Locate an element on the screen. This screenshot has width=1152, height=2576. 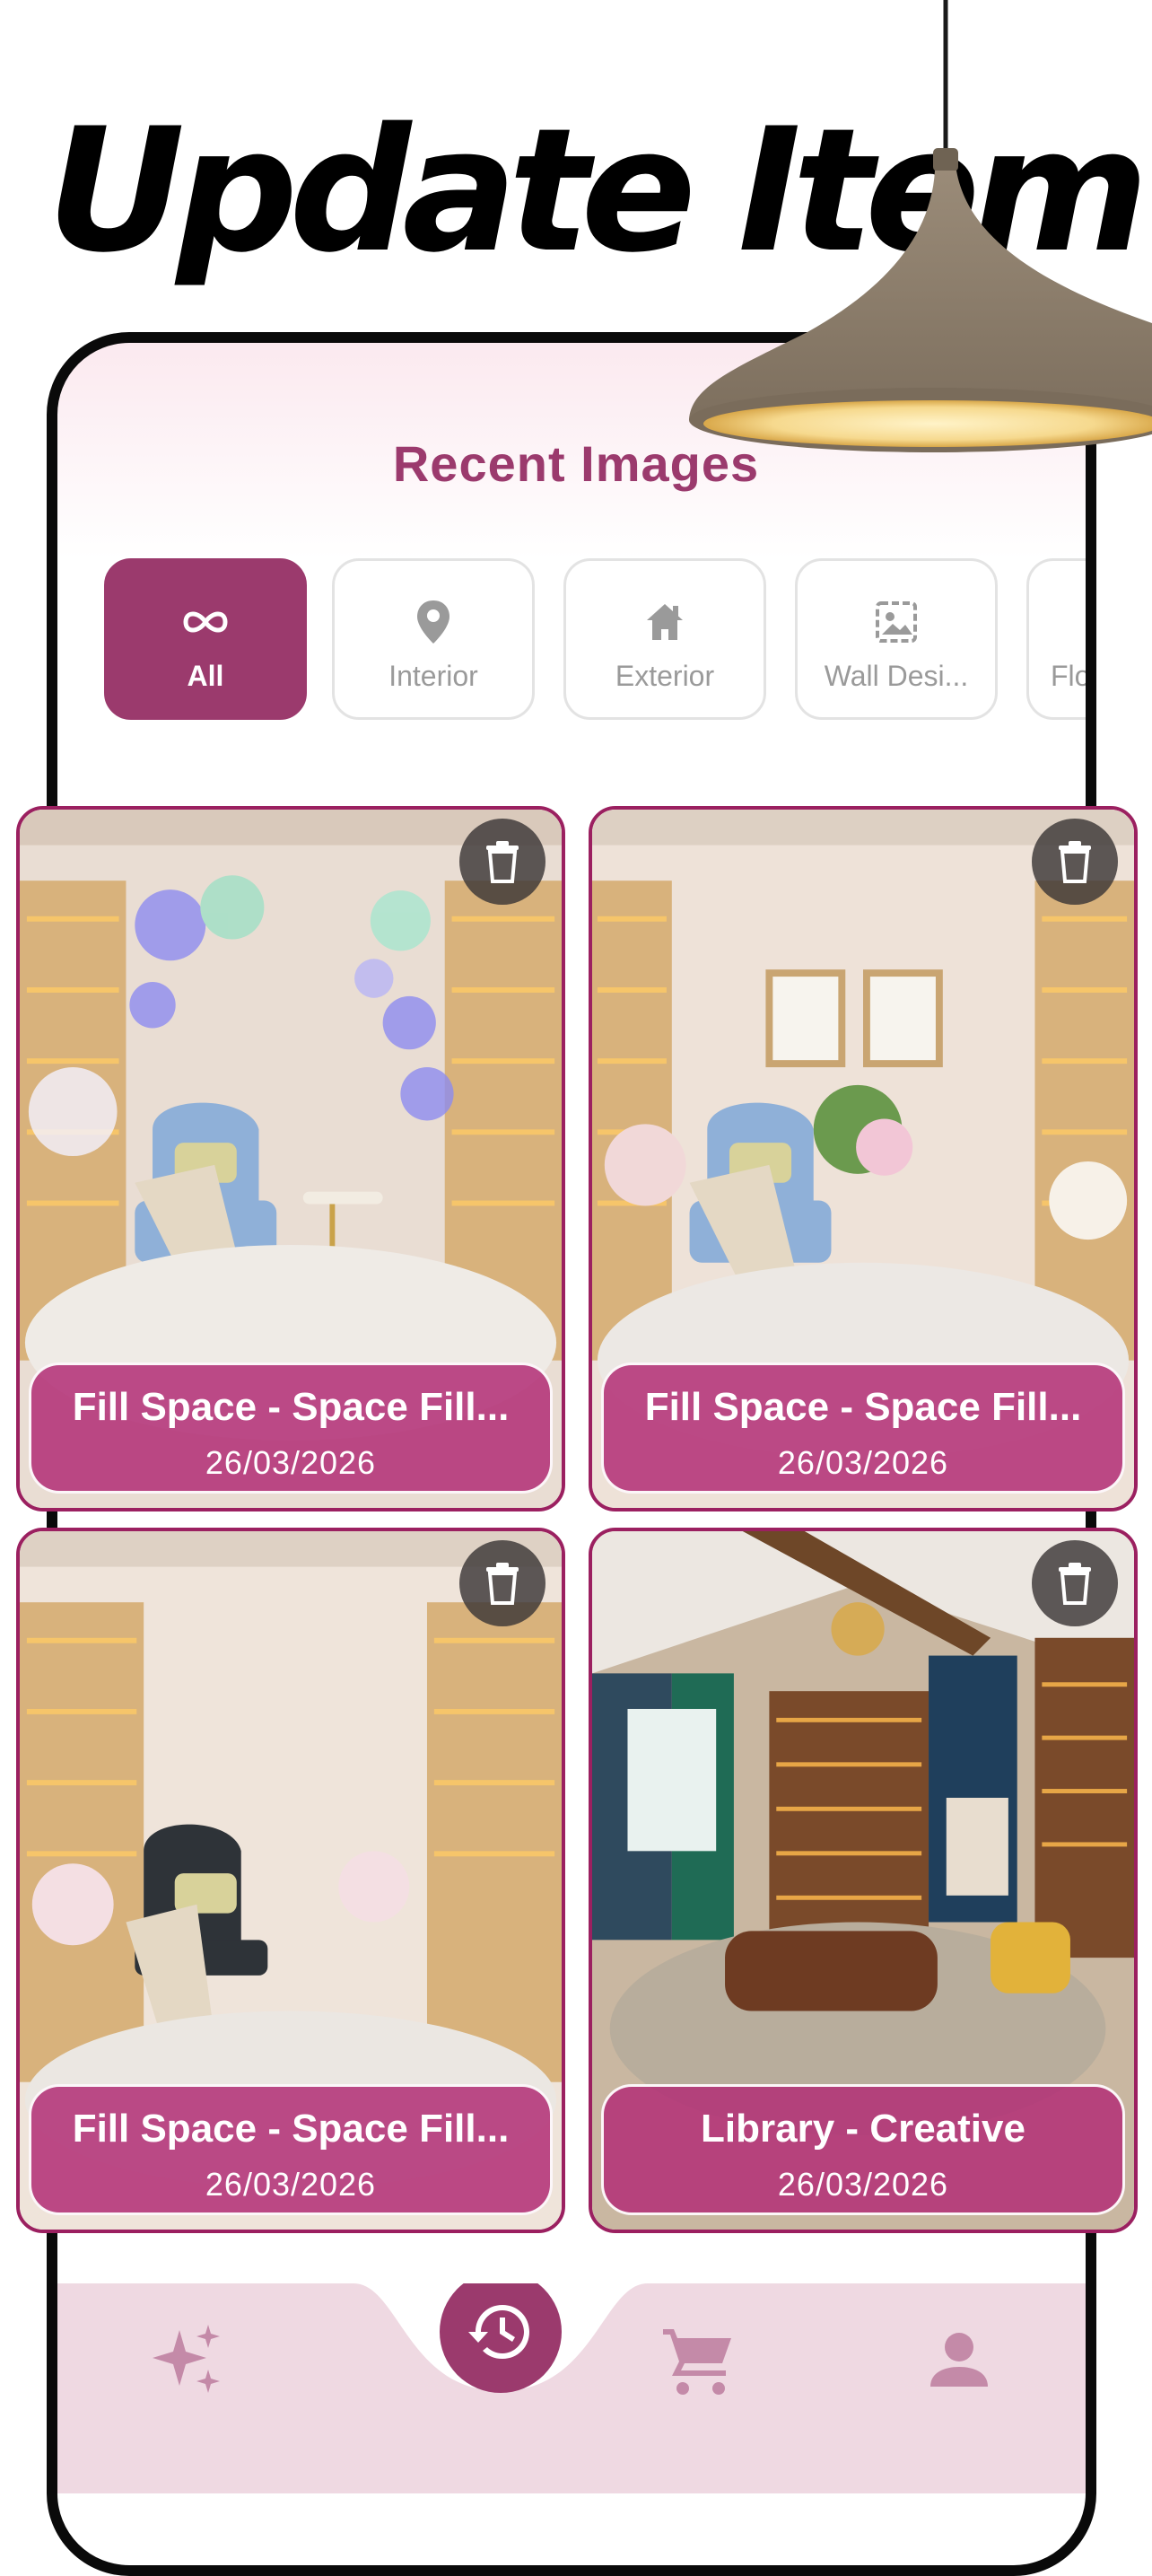
profile-icon is located at coordinates (959, 2360).